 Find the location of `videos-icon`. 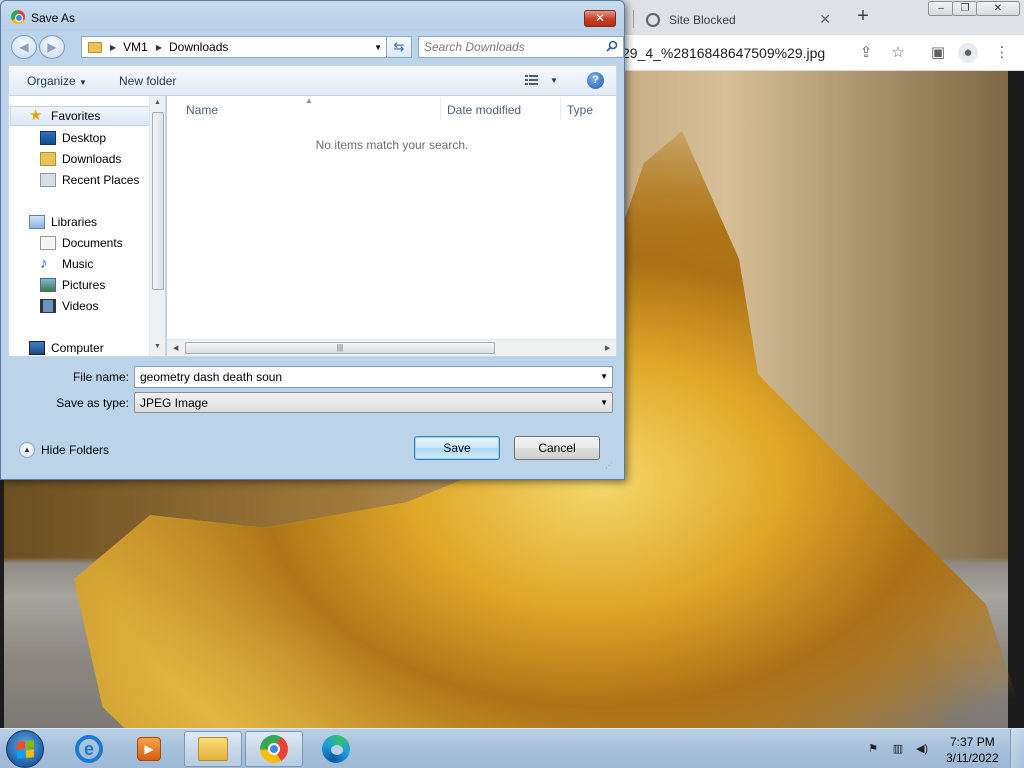

videos-icon is located at coordinates (48, 306).